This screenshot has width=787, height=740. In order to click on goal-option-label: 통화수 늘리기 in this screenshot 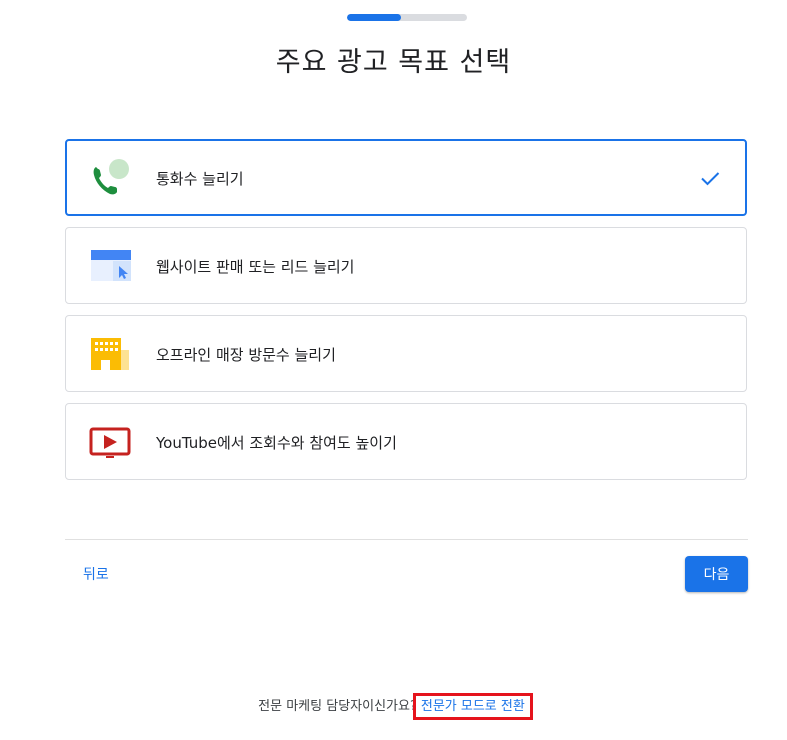, I will do `click(200, 179)`.